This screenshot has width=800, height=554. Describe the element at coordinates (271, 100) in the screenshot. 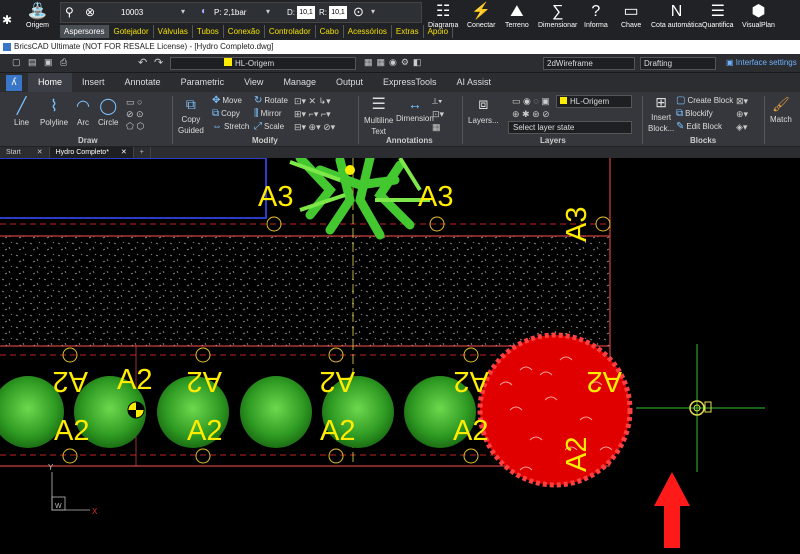

I see `rotate-button: ↻ Rotate` at that location.